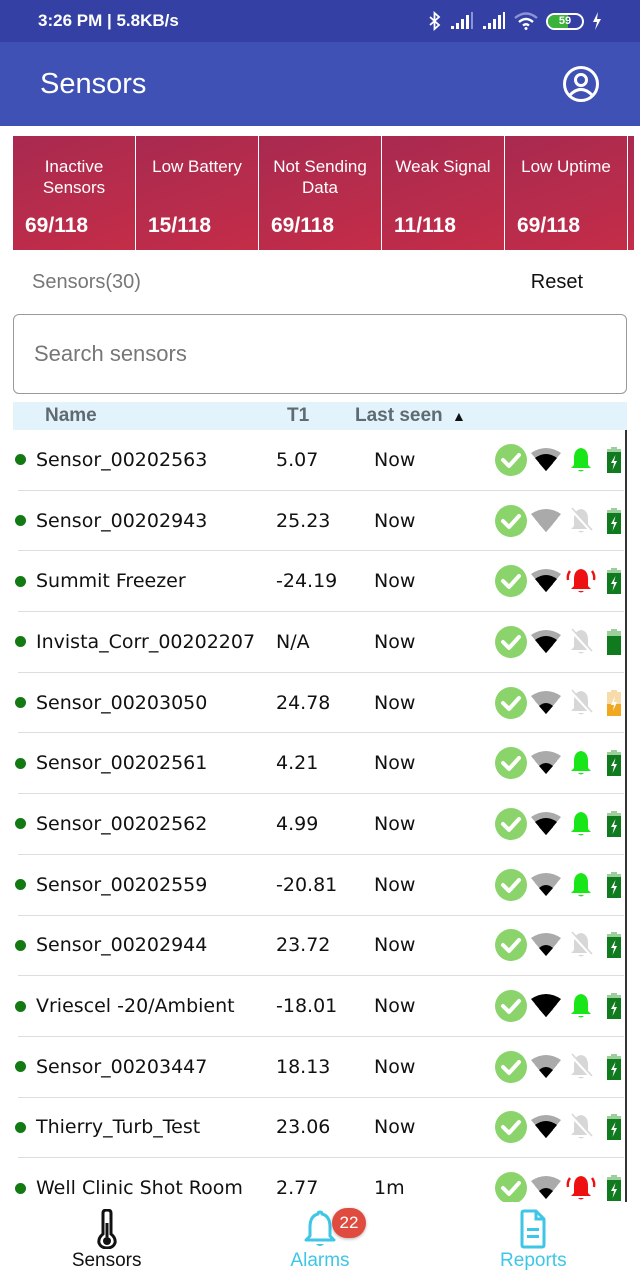 The image size is (640, 1280). What do you see at coordinates (319, 1128) in the screenshot?
I see `table-row: Thierry_Turb_Test 23.06 Now` at bounding box center [319, 1128].